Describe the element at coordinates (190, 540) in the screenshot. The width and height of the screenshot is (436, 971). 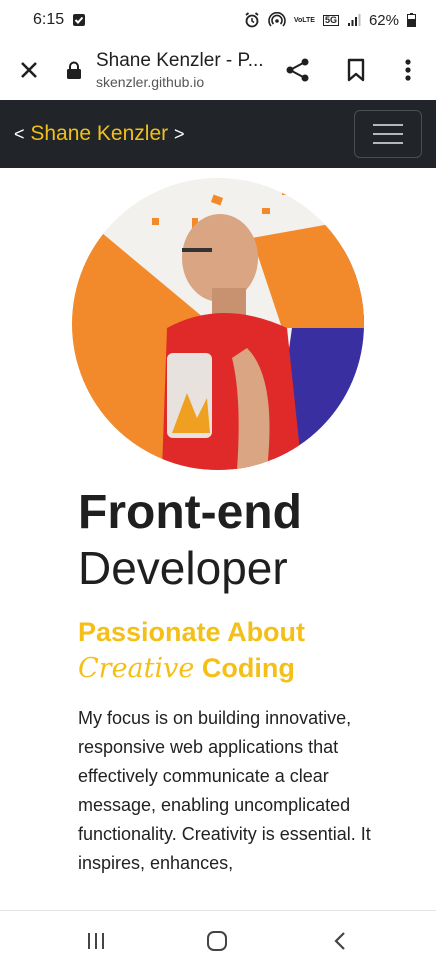
I see `hero-heading: Front-end Developer` at that location.